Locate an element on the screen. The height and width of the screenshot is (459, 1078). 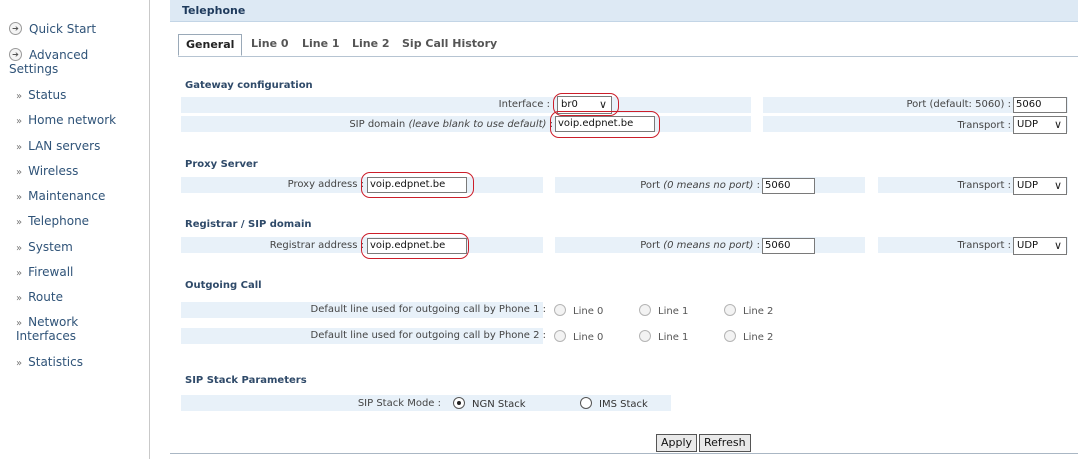
sidebar-item-maintenance: » Maintenance is located at coordinates (60, 197).